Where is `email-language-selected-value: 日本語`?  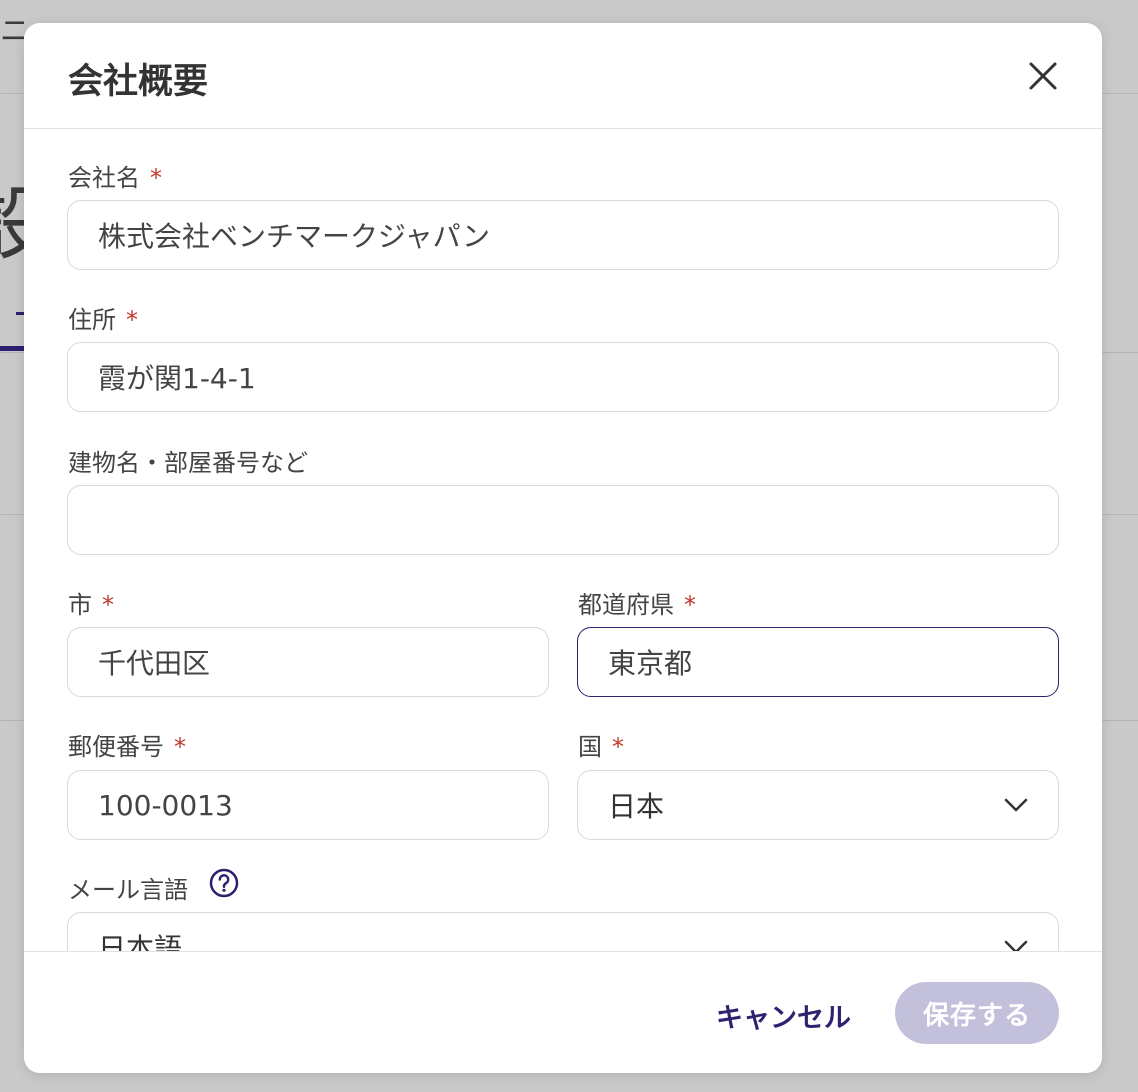 email-language-selected-value: 日本語 is located at coordinates (140, 941).